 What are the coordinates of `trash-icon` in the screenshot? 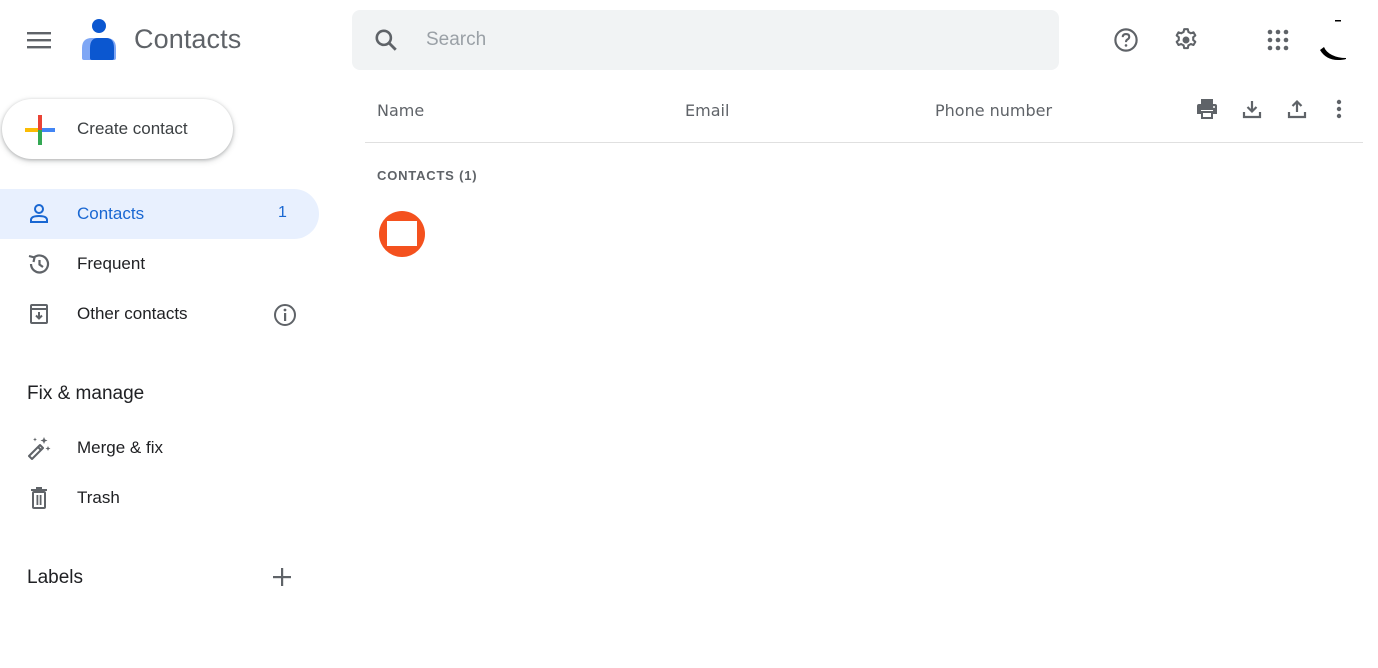 It's located at (39, 498).